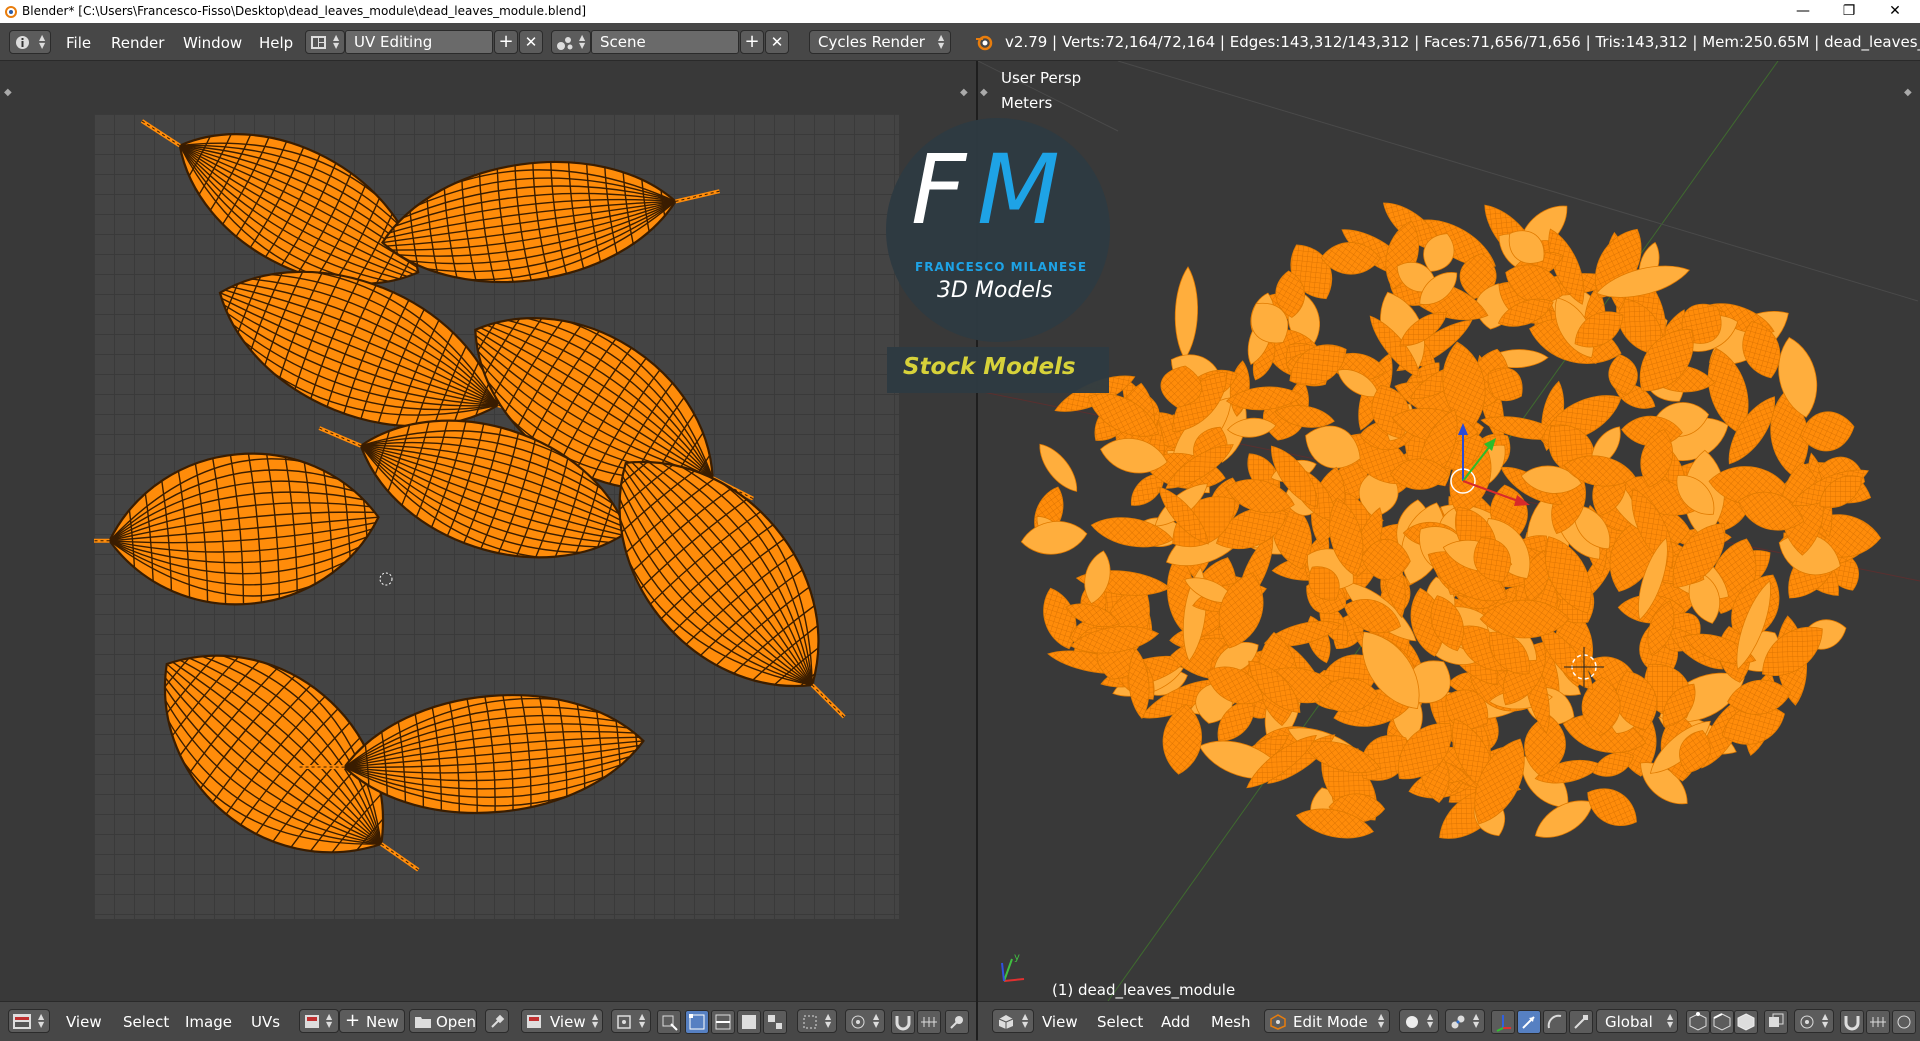  What do you see at coordinates (865, 1021) in the screenshot?
I see `proportional-edit-dropdown: ▲ ▼` at bounding box center [865, 1021].